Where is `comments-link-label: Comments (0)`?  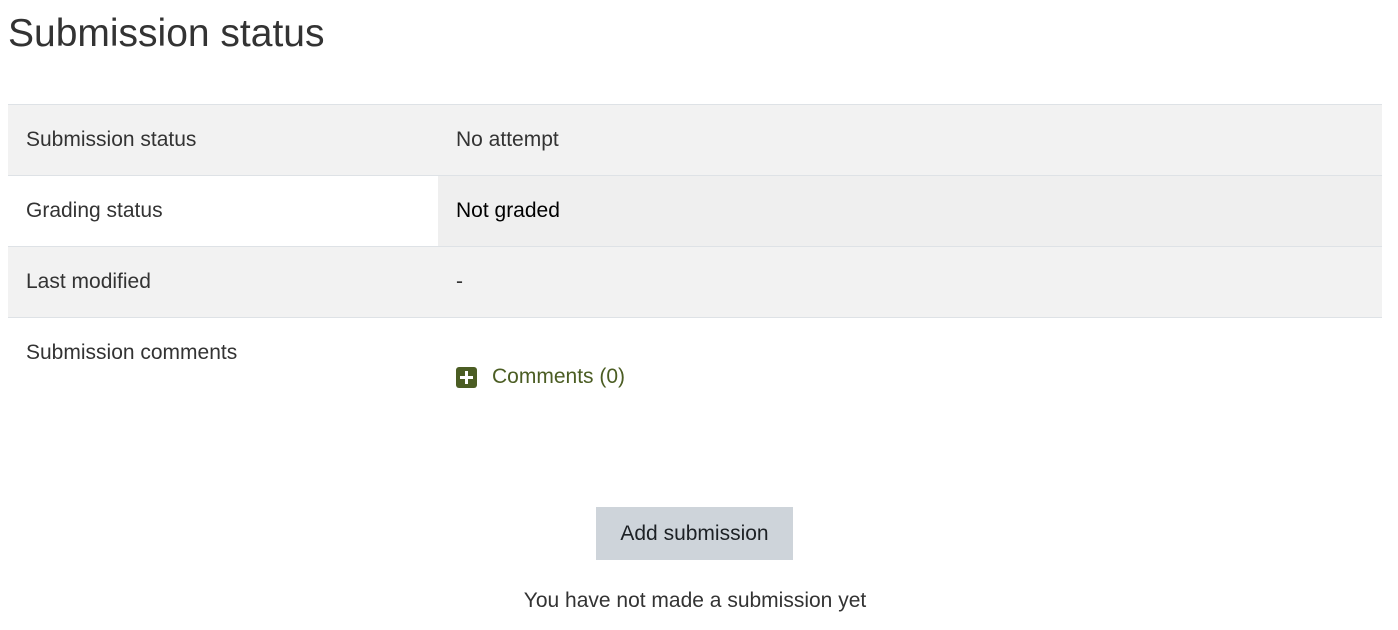
comments-link-label: Comments (0) is located at coordinates (559, 376).